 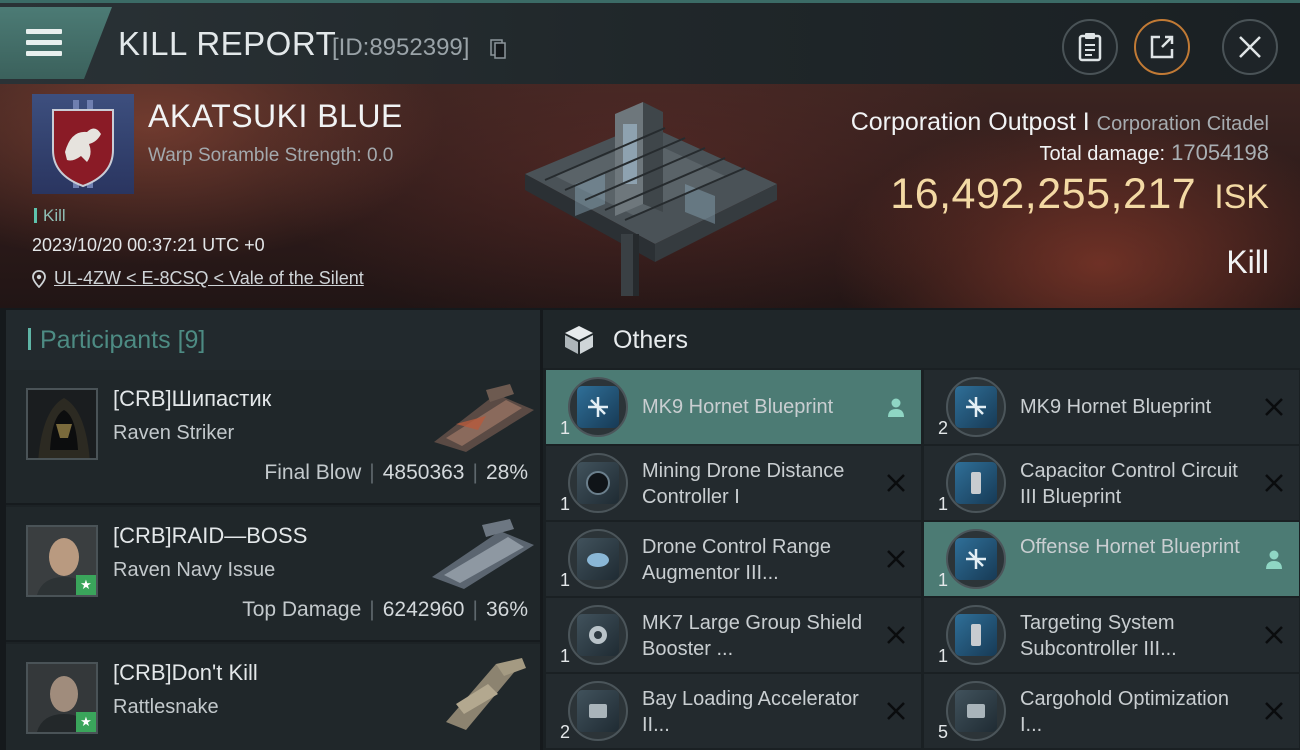 I want to click on close-icon, so click(x=1250, y=47).